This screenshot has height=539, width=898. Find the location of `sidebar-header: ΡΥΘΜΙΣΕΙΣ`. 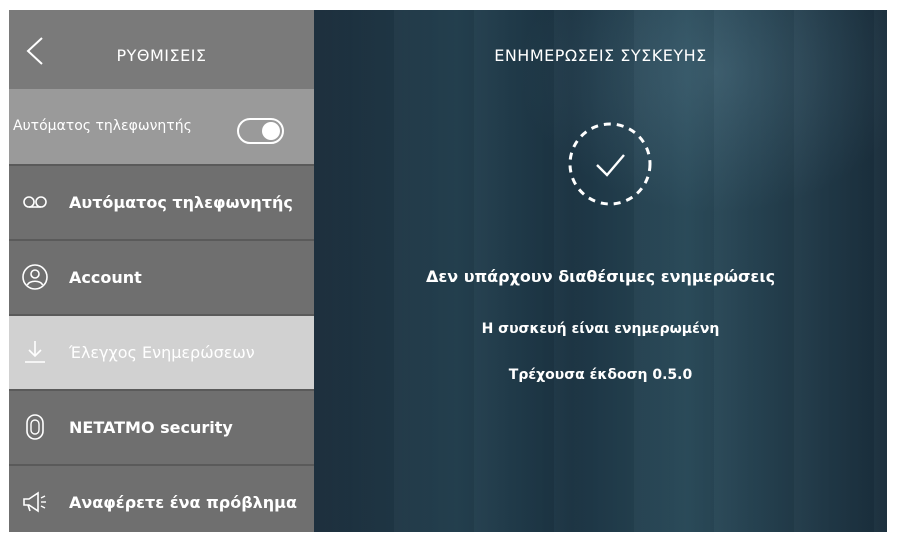

sidebar-header: ΡΥΘΜΙΣΕΙΣ is located at coordinates (161, 49).